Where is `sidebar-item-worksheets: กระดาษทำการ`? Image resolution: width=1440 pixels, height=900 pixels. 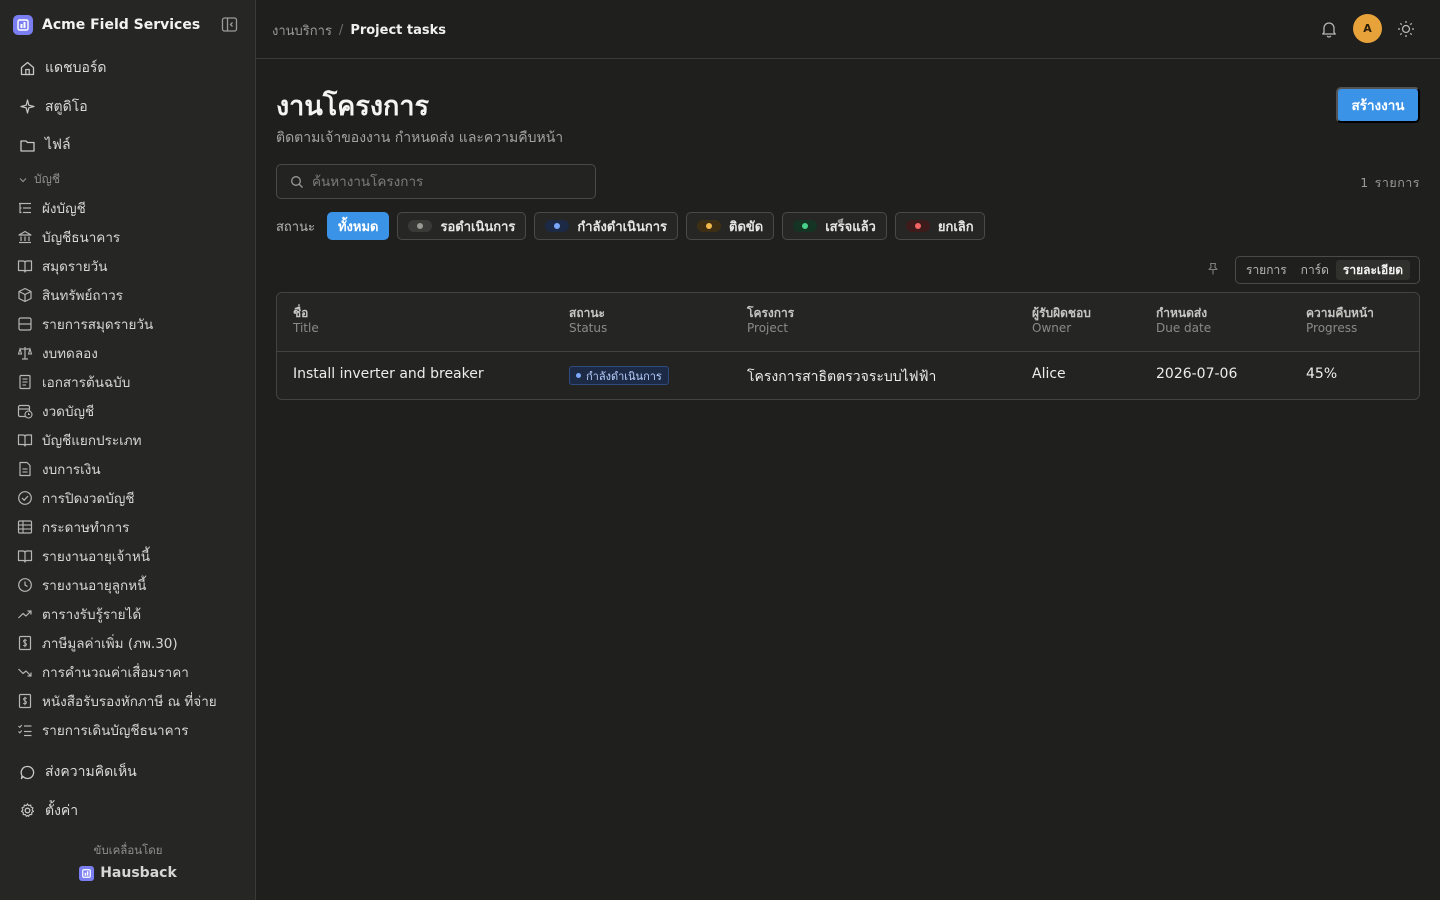
sidebar-item-worksheets: กระดาษทำการ is located at coordinates (128, 526).